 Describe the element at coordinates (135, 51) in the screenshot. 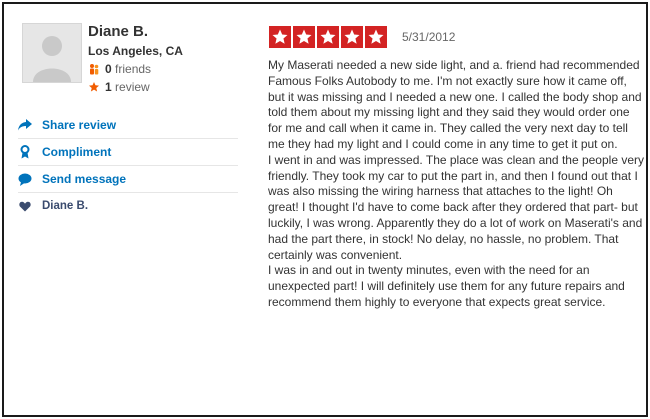

I see `user-location: Los Angeles, CA` at that location.